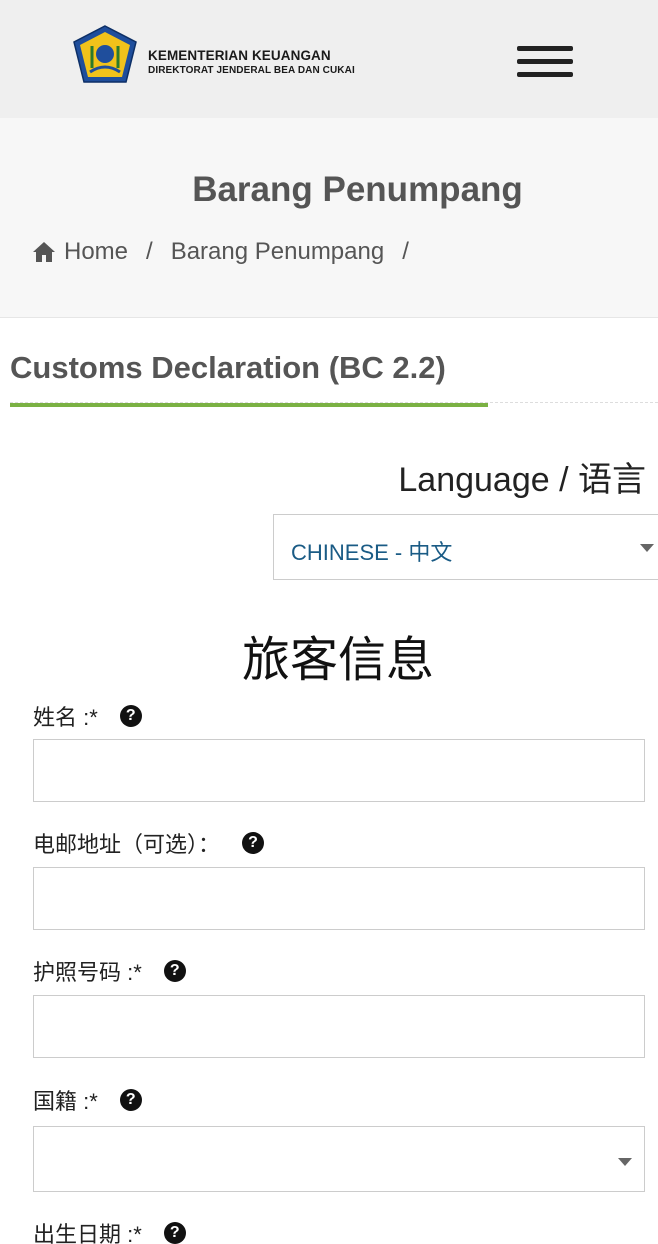  I want to click on email-field, so click(339, 898).